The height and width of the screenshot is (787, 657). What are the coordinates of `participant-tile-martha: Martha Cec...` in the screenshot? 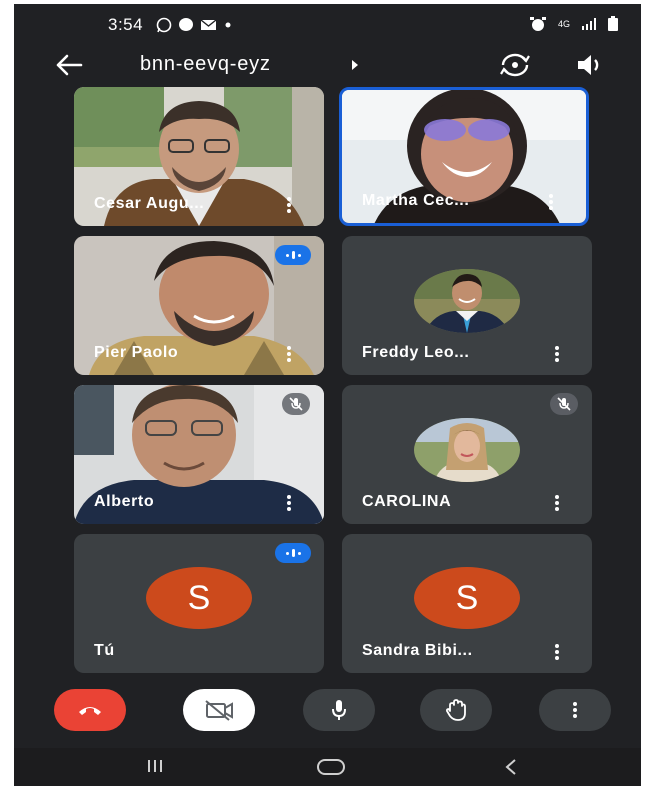 It's located at (464, 156).